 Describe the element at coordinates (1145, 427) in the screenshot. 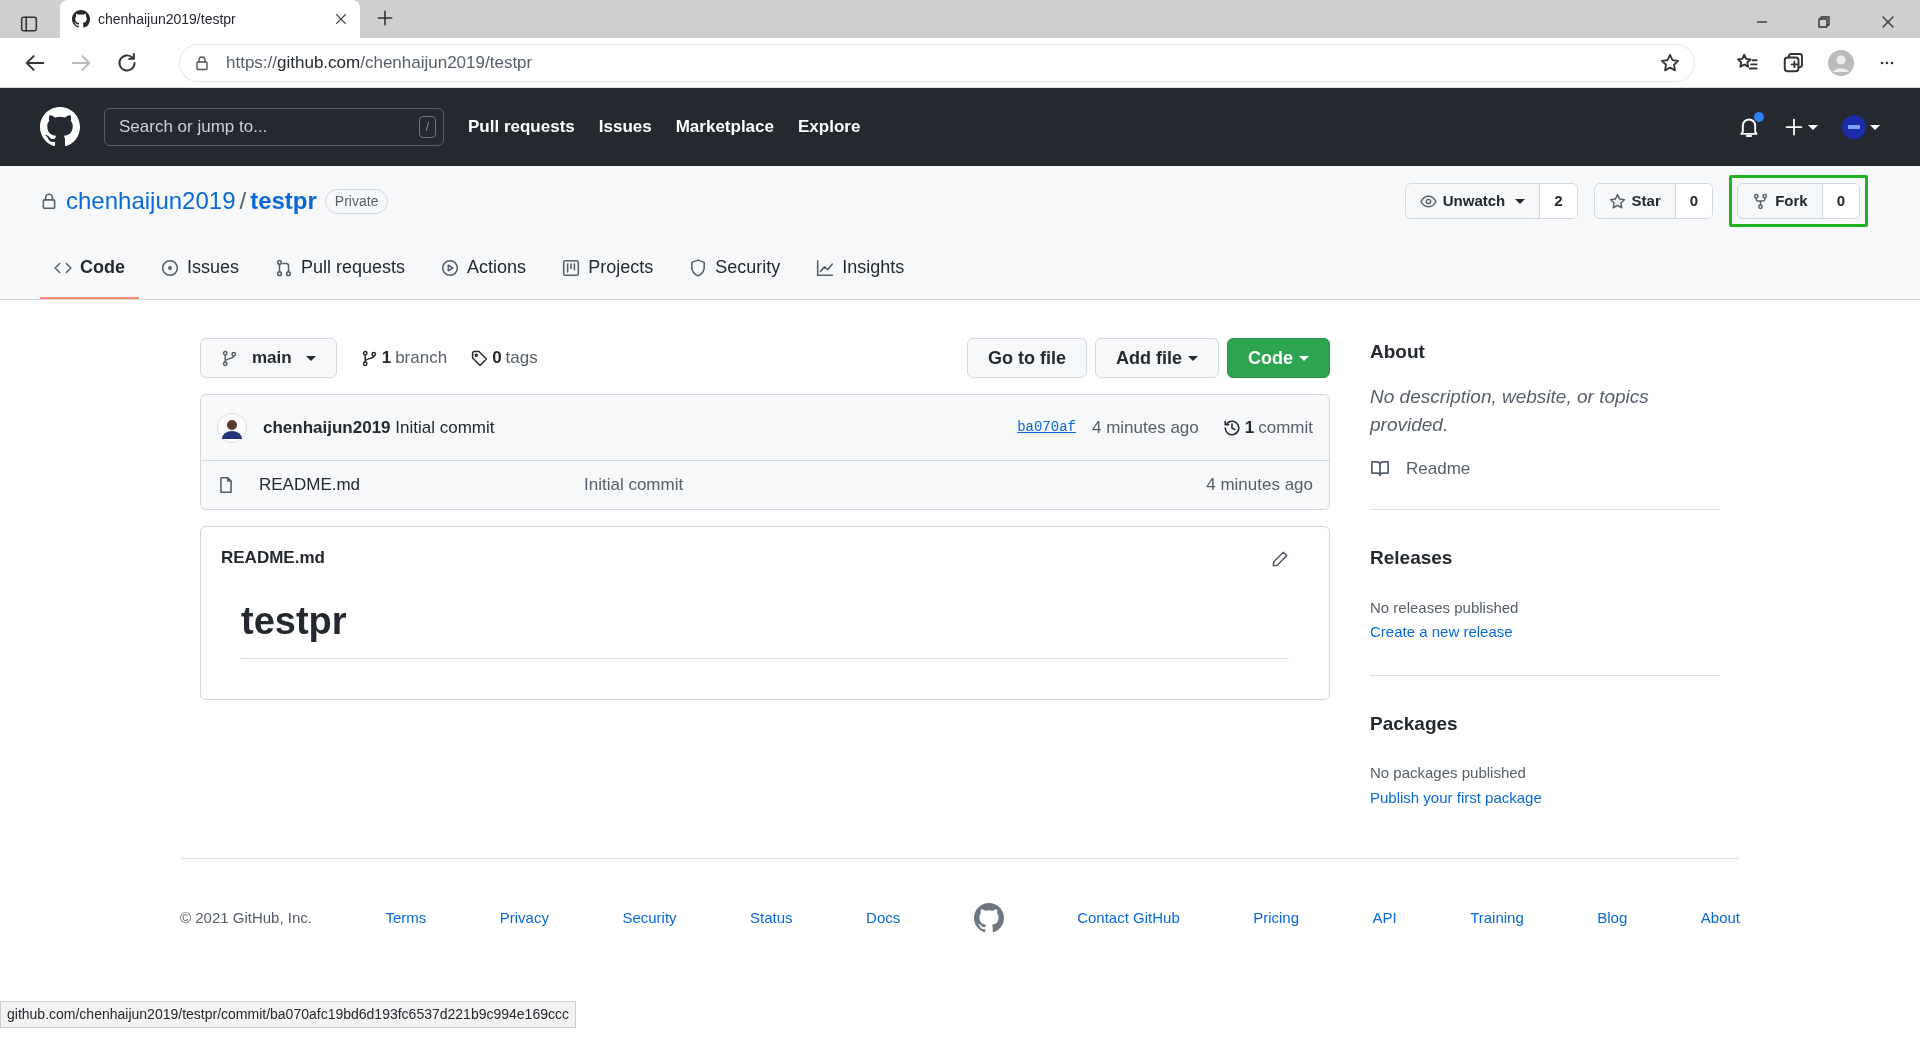

I see `commit-time: 4 minutes ago` at that location.